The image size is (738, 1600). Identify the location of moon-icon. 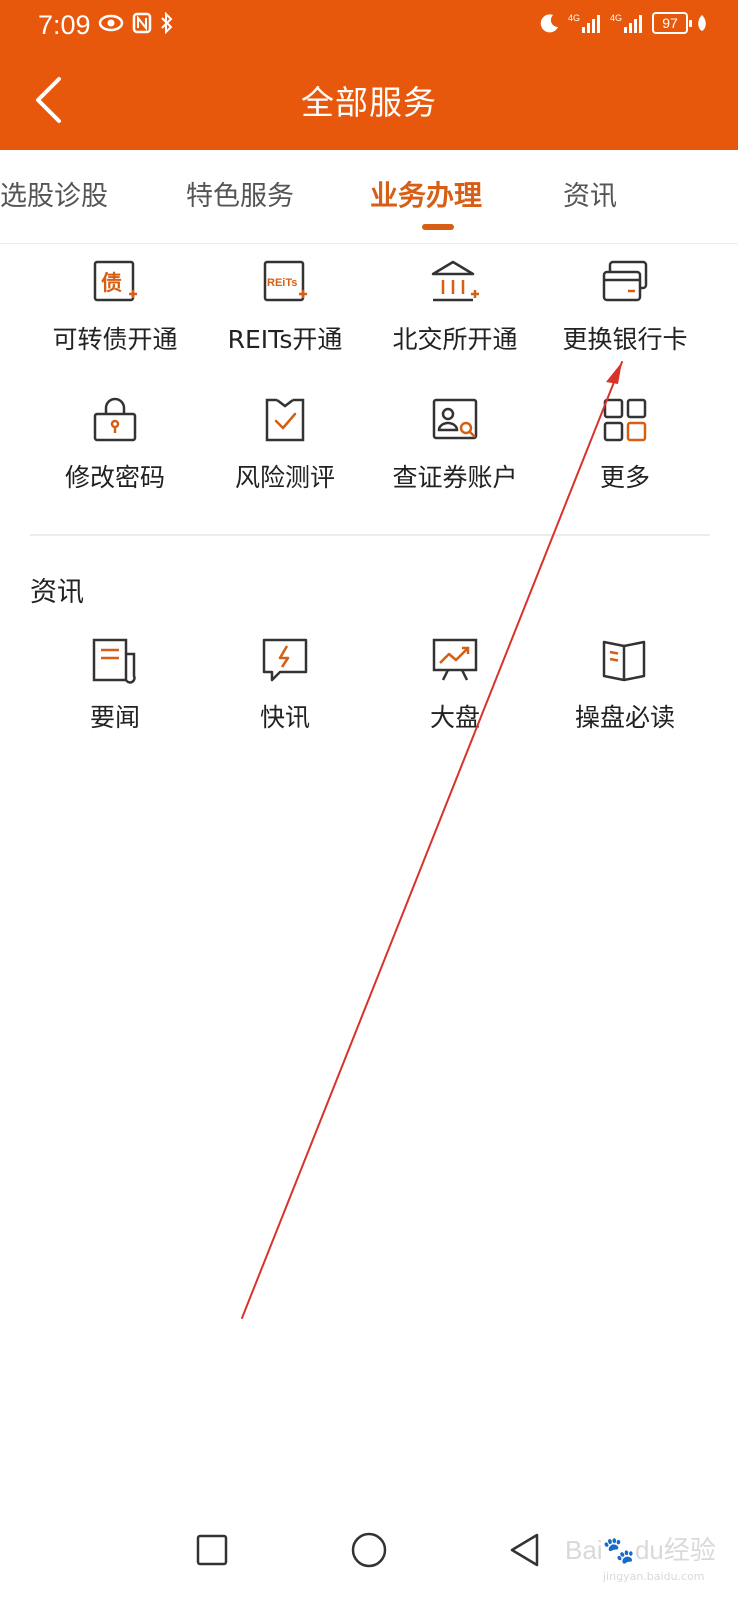
(549, 23).